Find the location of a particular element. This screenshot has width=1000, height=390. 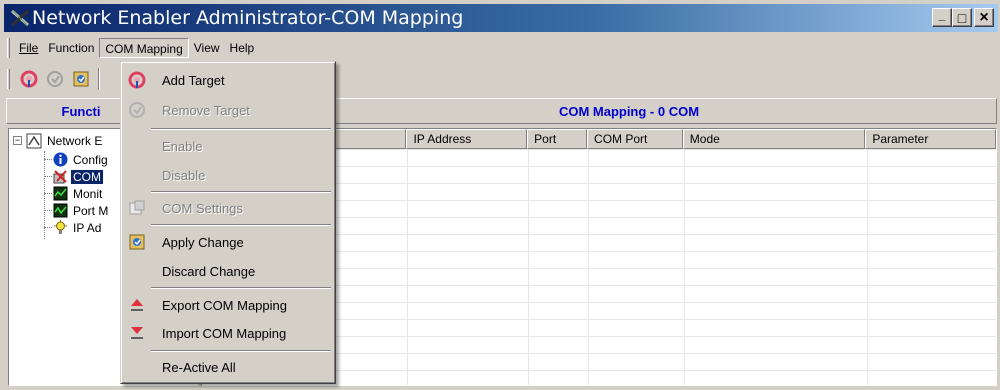

toolbar is located at coordinates (54, 79).